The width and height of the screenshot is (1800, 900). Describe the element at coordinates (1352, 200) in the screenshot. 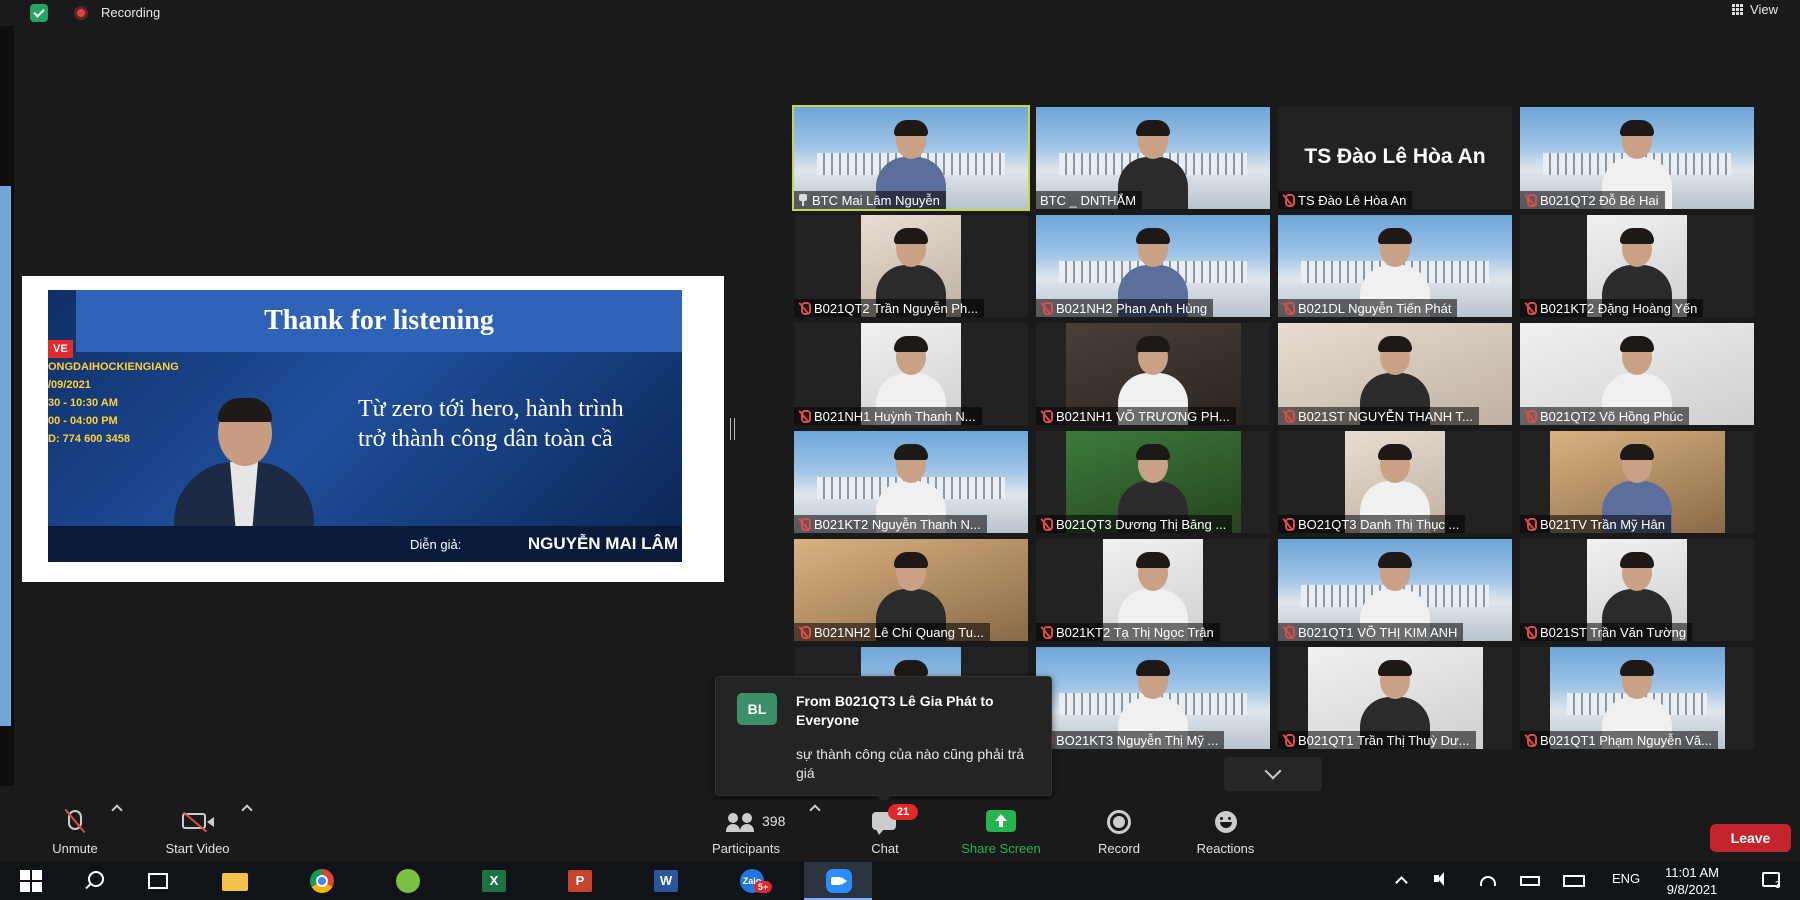

I see `participant-name: TS Đào Lê Hòa An` at that location.